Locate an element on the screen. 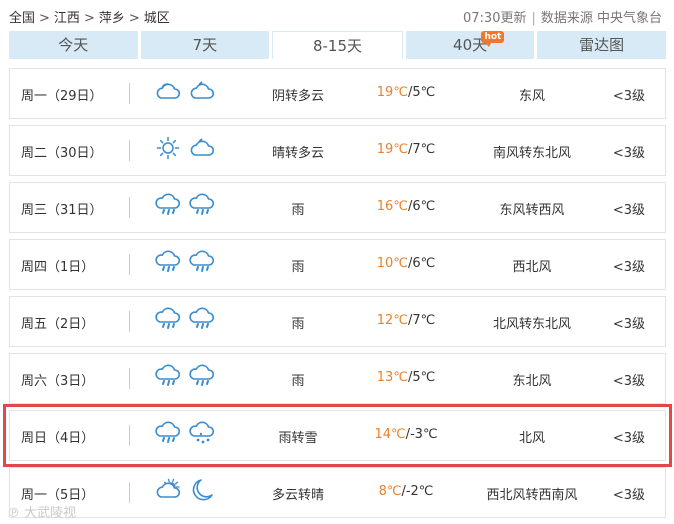  forecast-day: 周四（1日） is located at coordinates (58, 267).